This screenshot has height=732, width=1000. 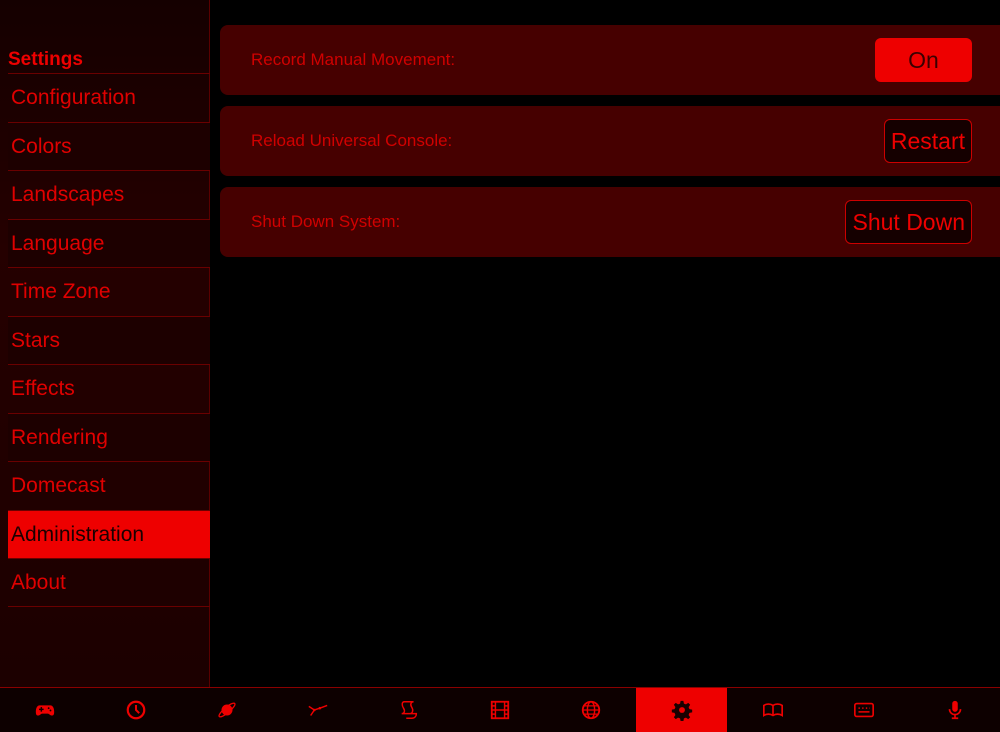 I want to click on shut-down-system-row: Shut Down System: Shut Down, so click(x=610, y=222).